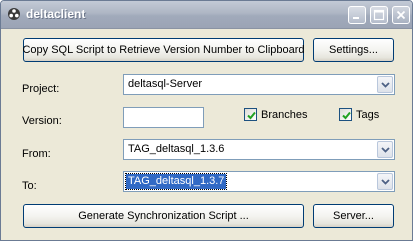 The width and height of the screenshot is (413, 241). I want to click on version-label: Version:, so click(42, 121).